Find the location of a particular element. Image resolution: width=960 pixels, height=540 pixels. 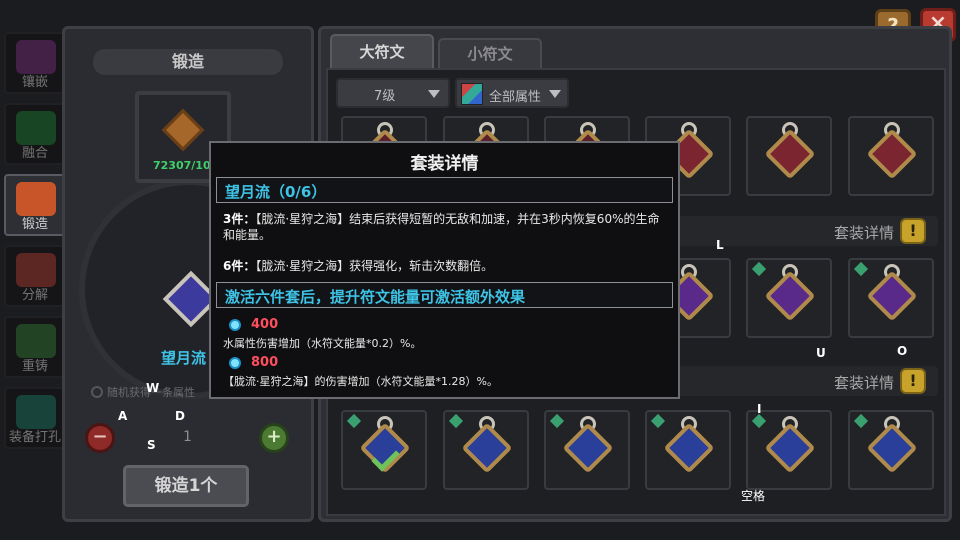

sidebar-item-inlay: 镶嵌 is located at coordinates (35, 63).